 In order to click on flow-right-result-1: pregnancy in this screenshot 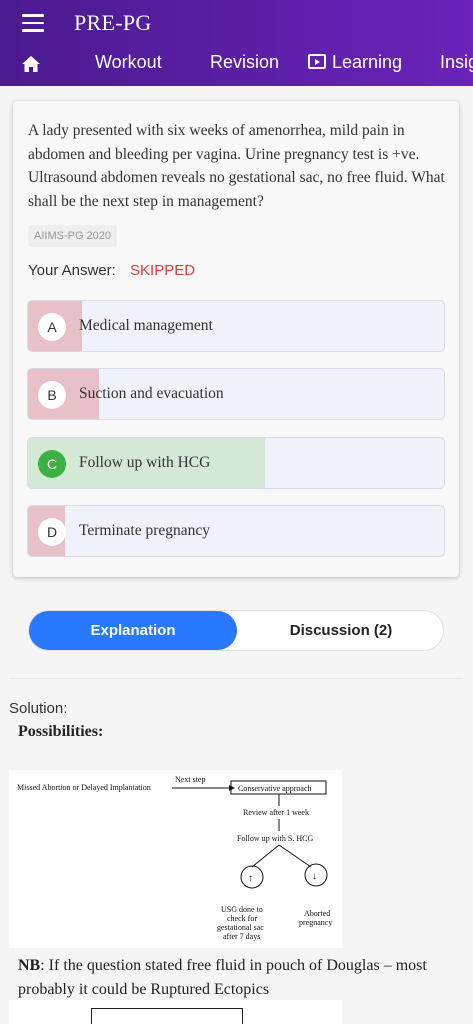, I will do `click(315, 922)`.